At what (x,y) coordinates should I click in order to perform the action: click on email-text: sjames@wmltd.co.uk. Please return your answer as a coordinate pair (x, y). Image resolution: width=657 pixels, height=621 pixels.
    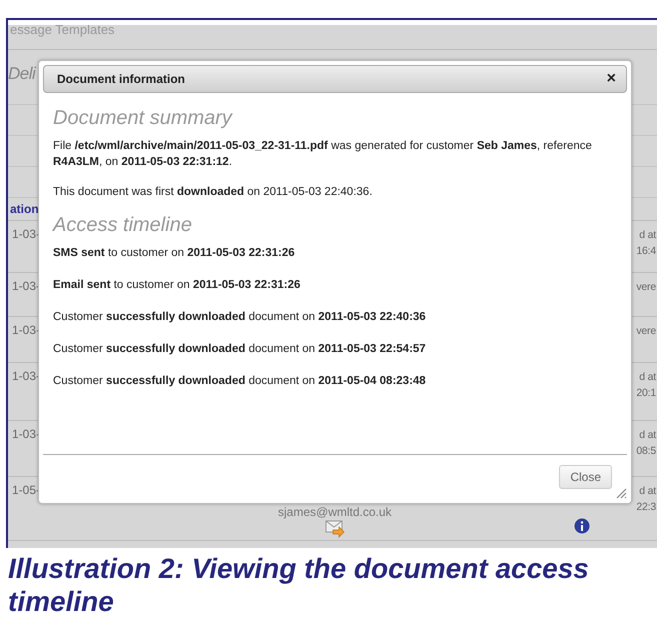
    Looking at the image, I should click on (335, 512).